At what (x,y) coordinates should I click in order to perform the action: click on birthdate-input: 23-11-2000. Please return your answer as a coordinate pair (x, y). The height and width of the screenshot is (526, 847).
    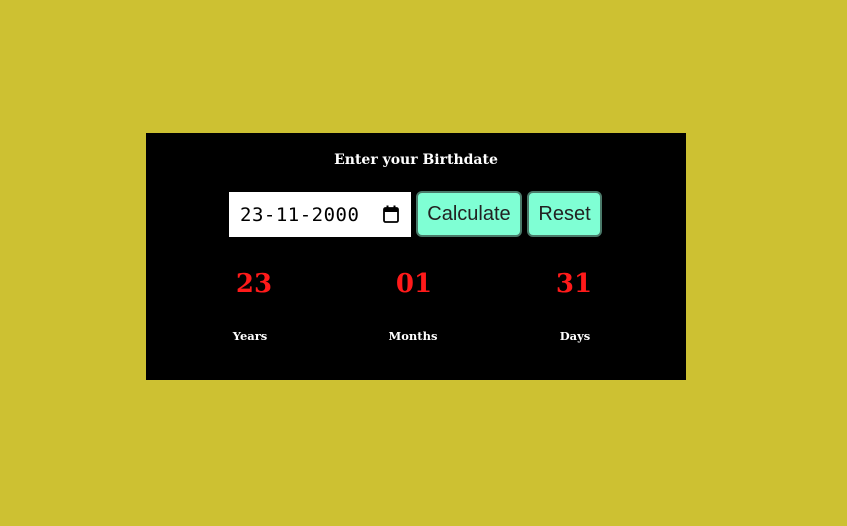
    Looking at the image, I should click on (320, 214).